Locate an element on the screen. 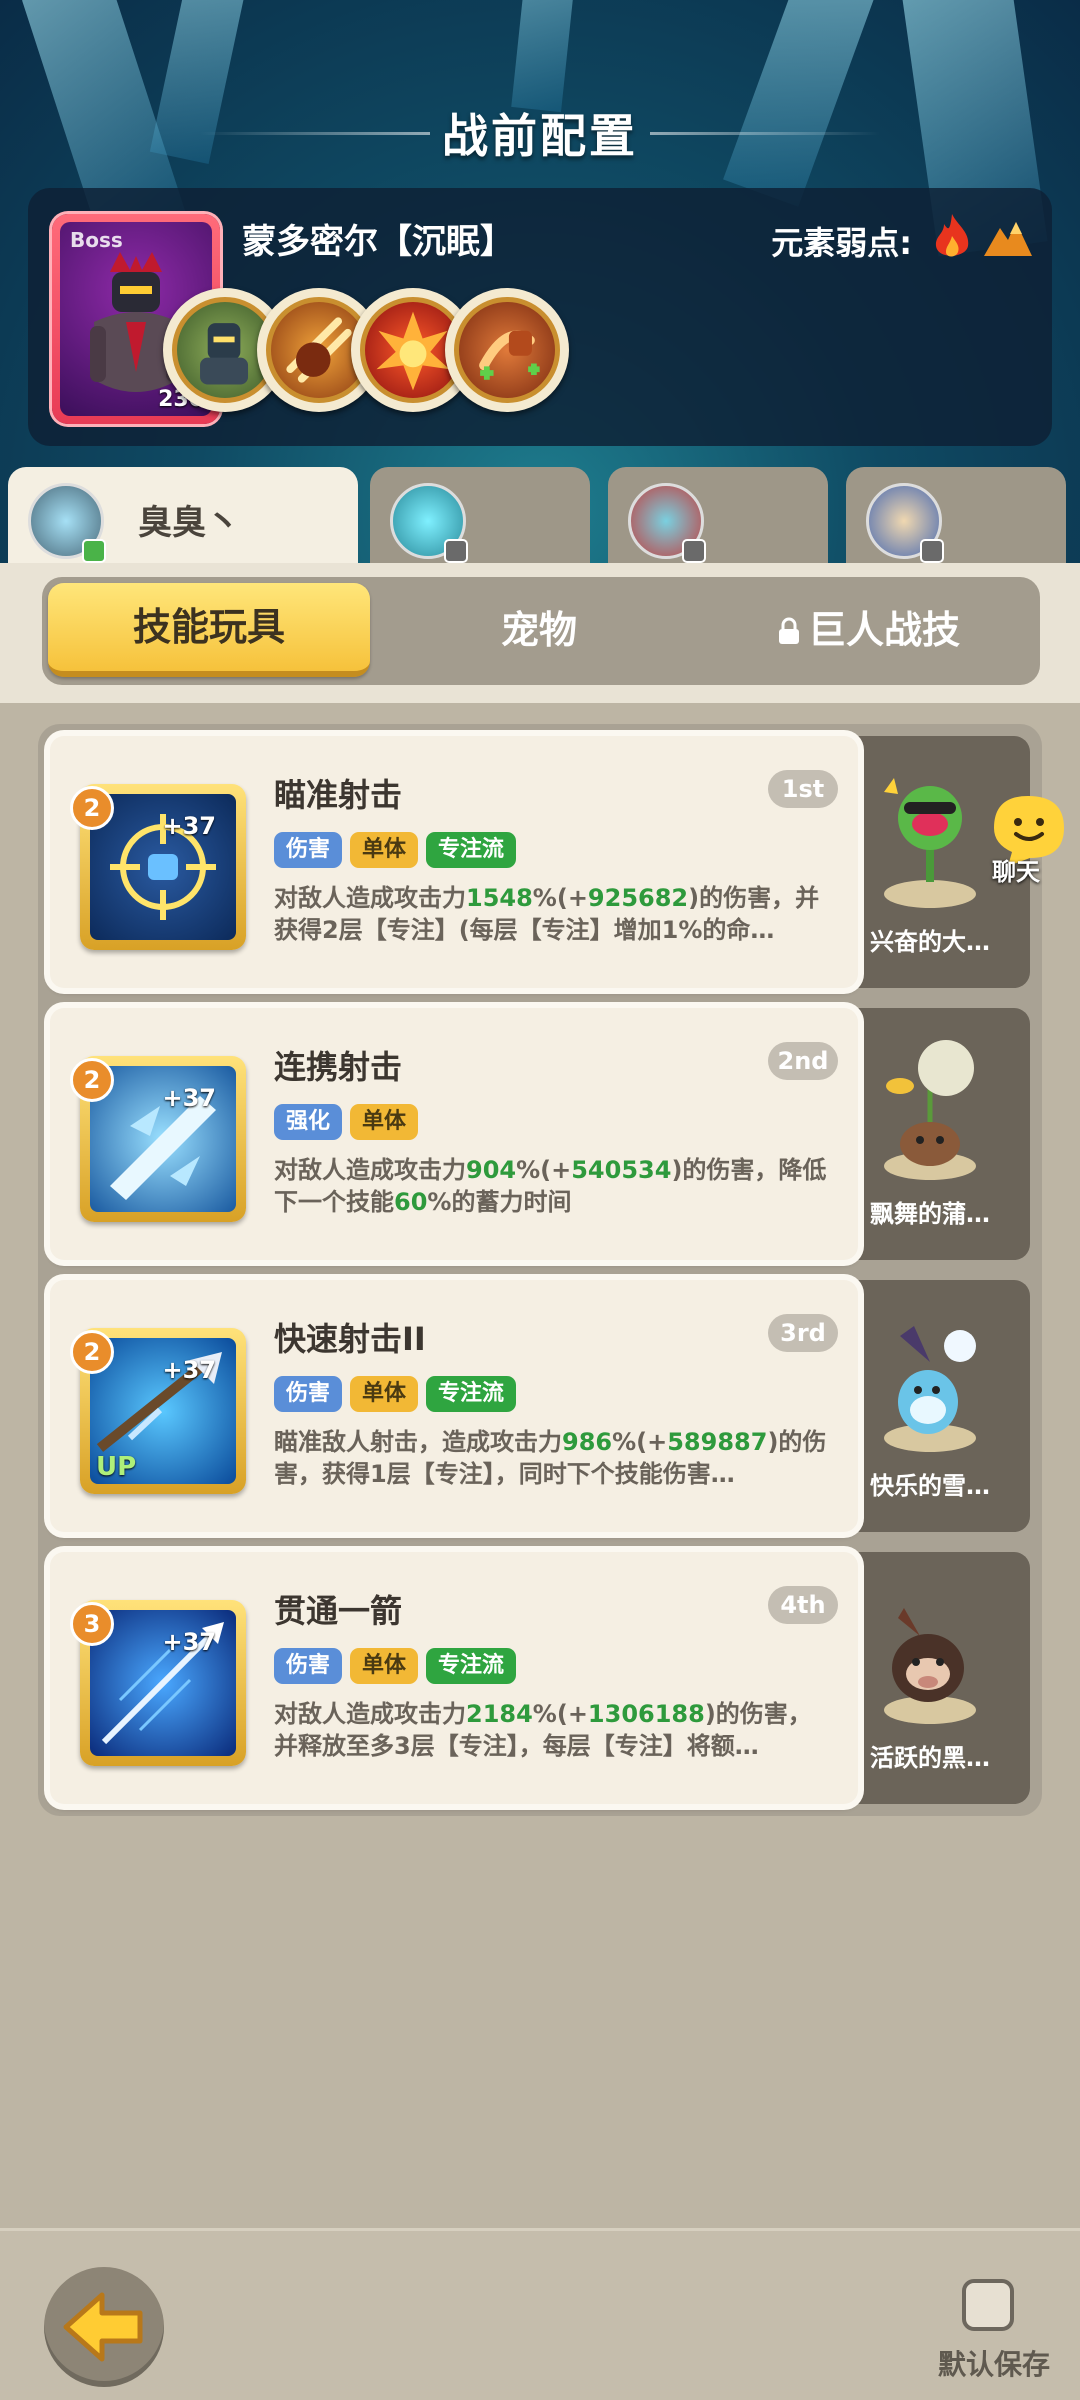  boar-pet-icon is located at coordinates (930, 1666).